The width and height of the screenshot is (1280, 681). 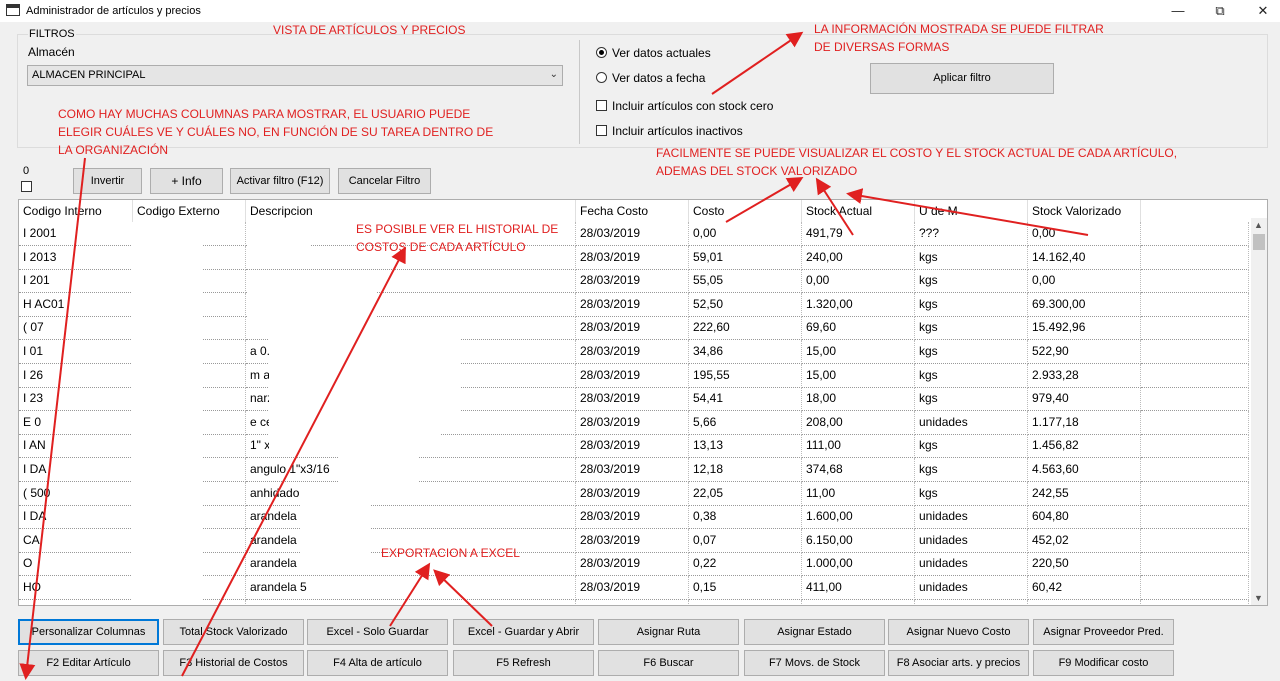 What do you see at coordinates (967, 212) in the screenshot?
I see `arrow-stock-valued` at bounding box center [967, 212].